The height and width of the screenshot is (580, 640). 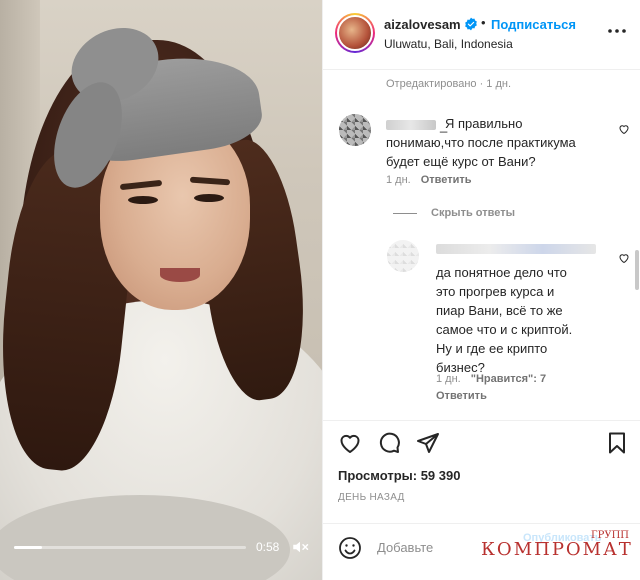 I want to click on video-progress-fill, so click(x=28, y=547).